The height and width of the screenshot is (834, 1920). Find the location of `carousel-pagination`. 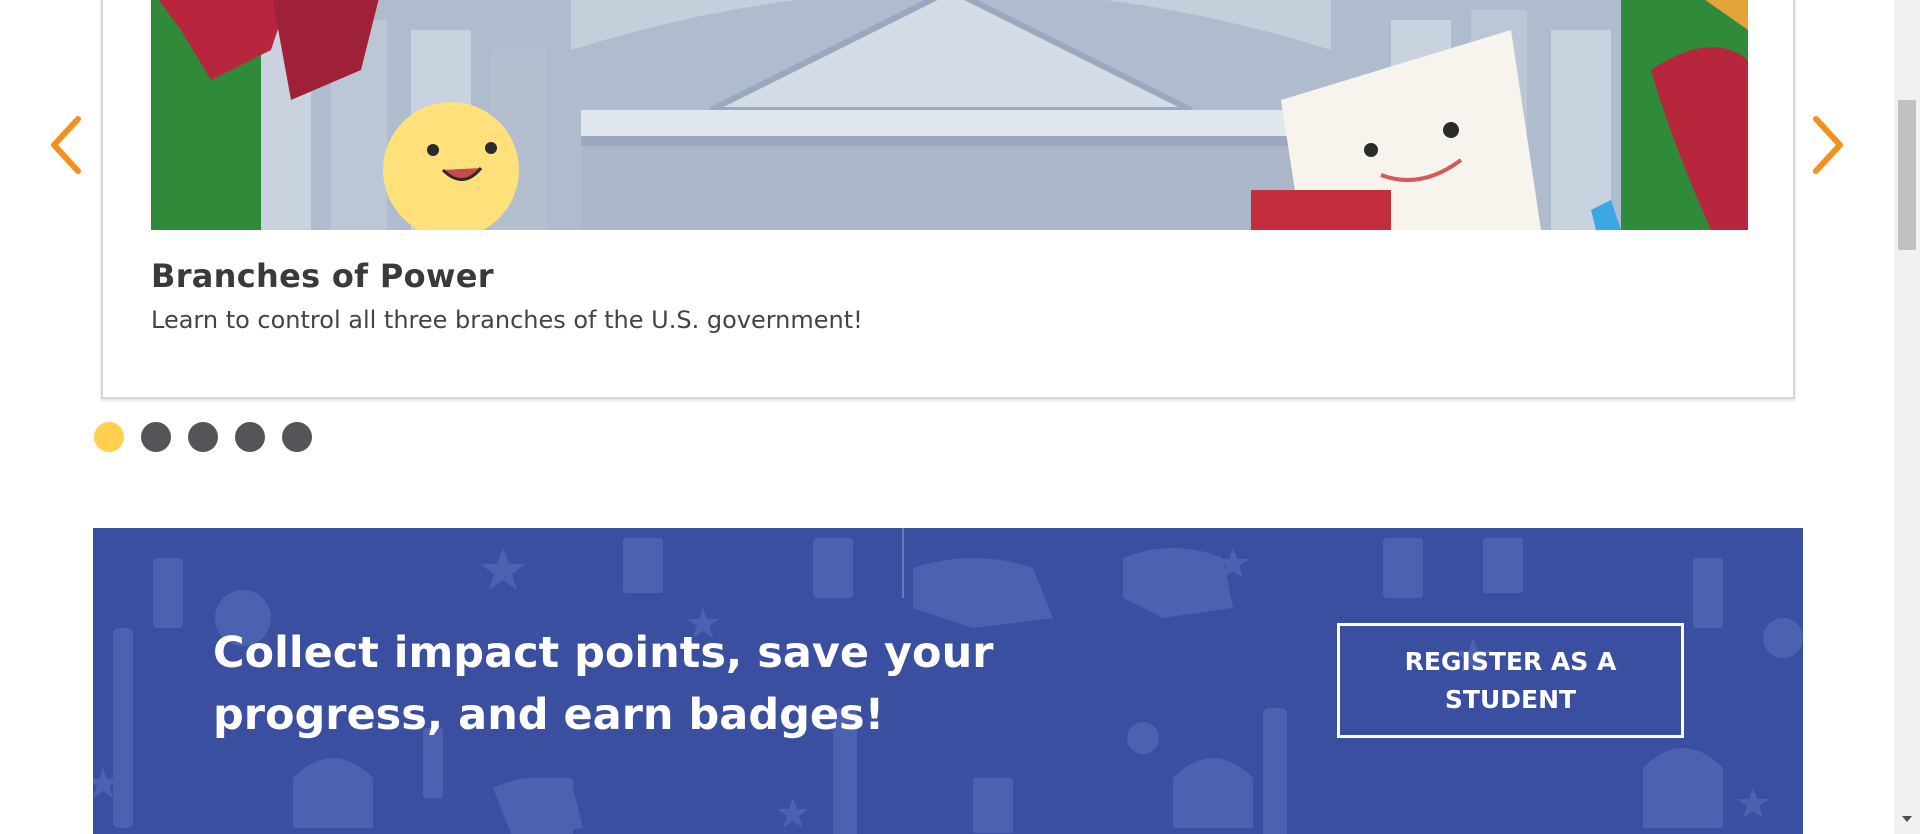

carousel-pagination is located at coordinates (203, 437).